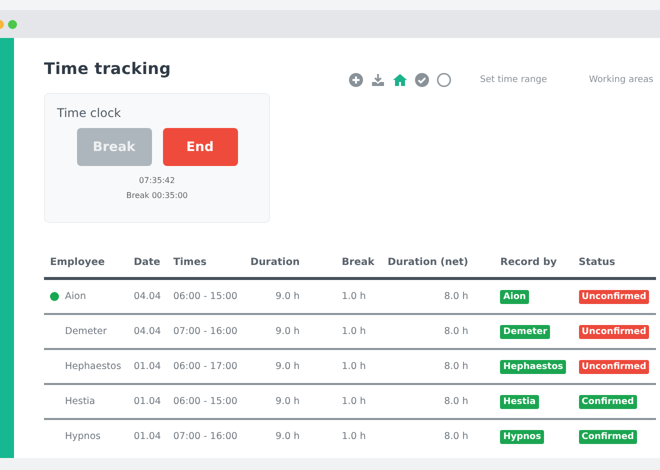 The width and height of the screenshot is (660, 470). I want to click on user-tag: Hypnos, so click(522, 437).